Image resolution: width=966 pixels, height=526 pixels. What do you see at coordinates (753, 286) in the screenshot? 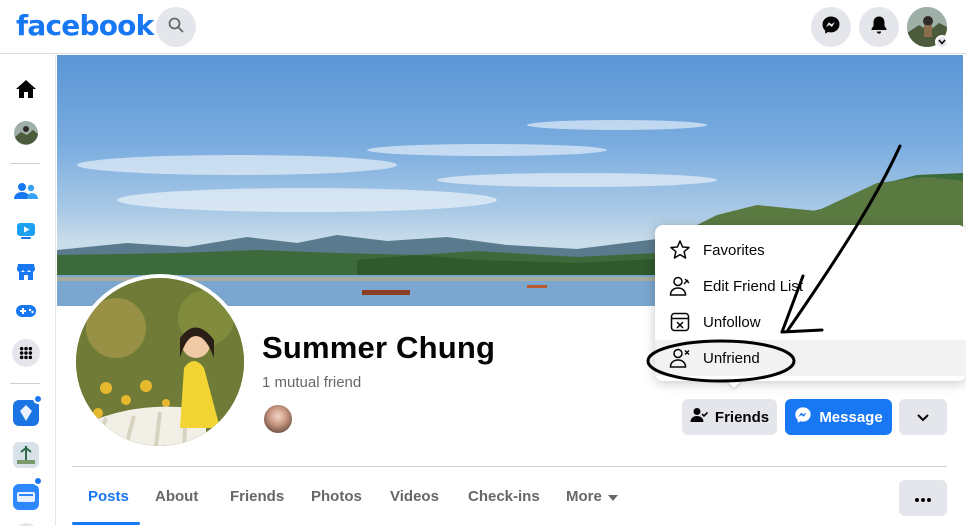
I see `menu-item-label: Edit Friend List` at bounding box center [753, 286].